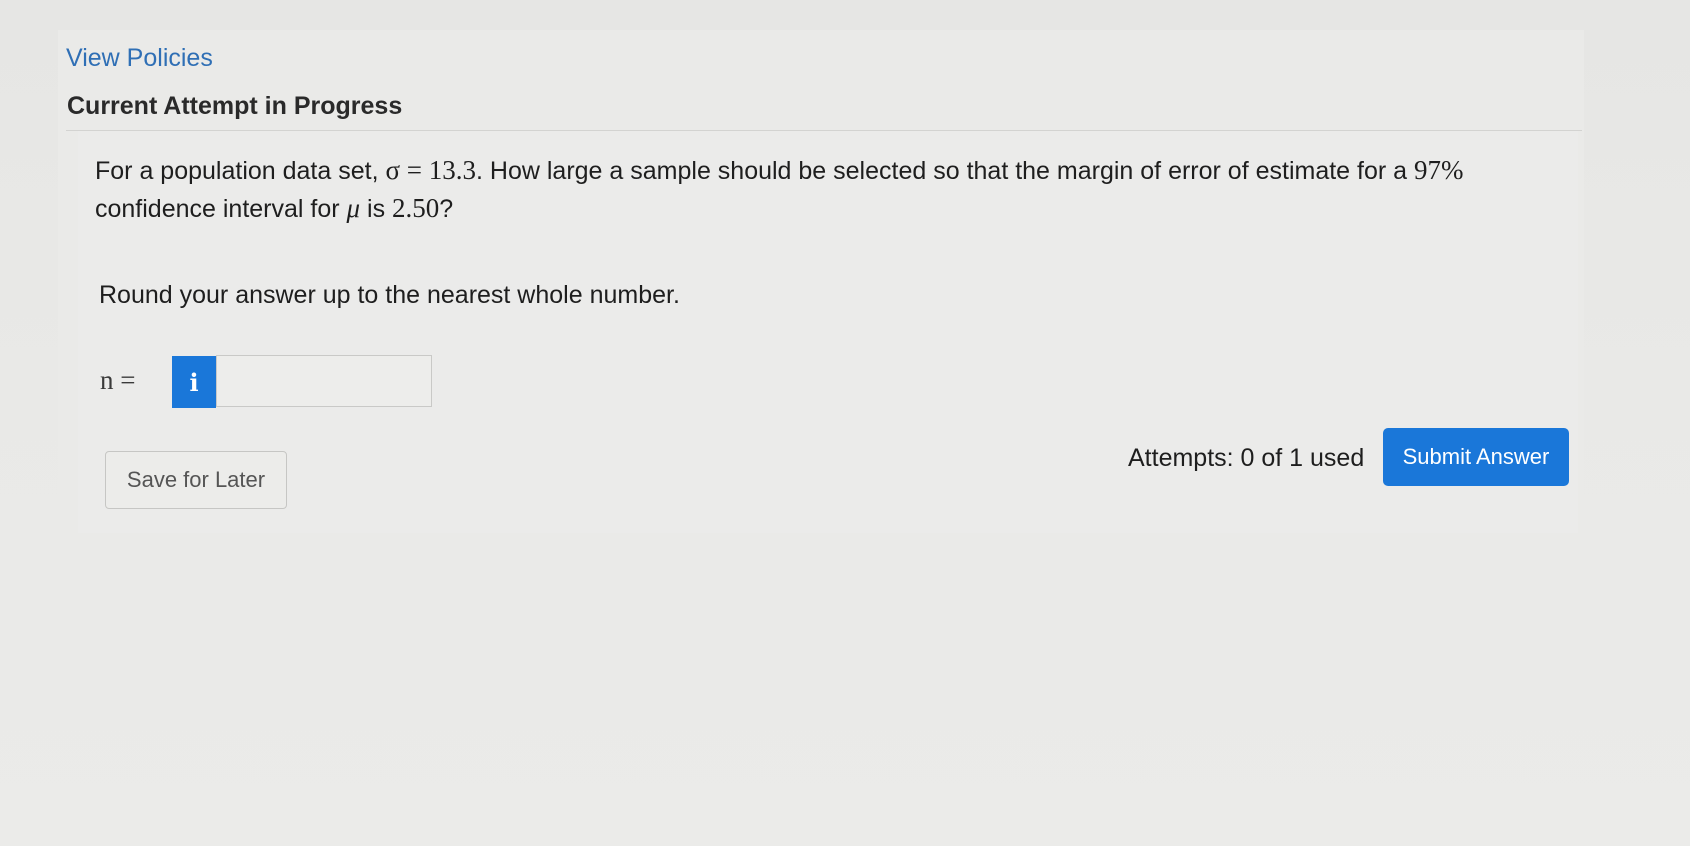  I want to click on confidence-level: 97%, so click(1439, 170).